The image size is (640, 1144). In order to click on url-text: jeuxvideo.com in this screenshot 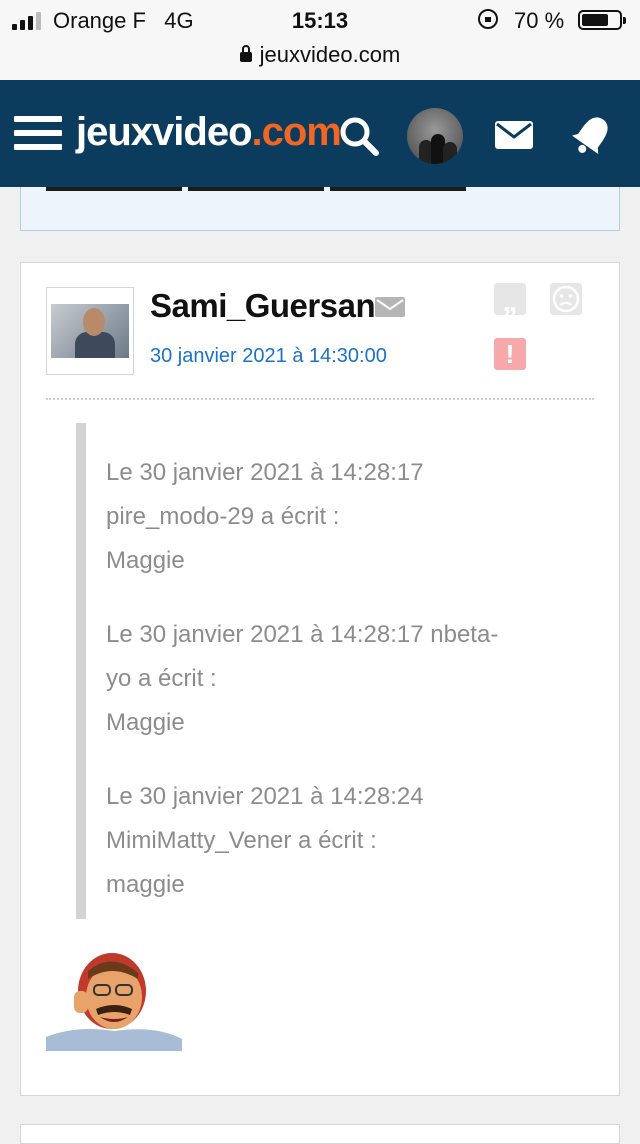, I will do `click(330, 54)`.